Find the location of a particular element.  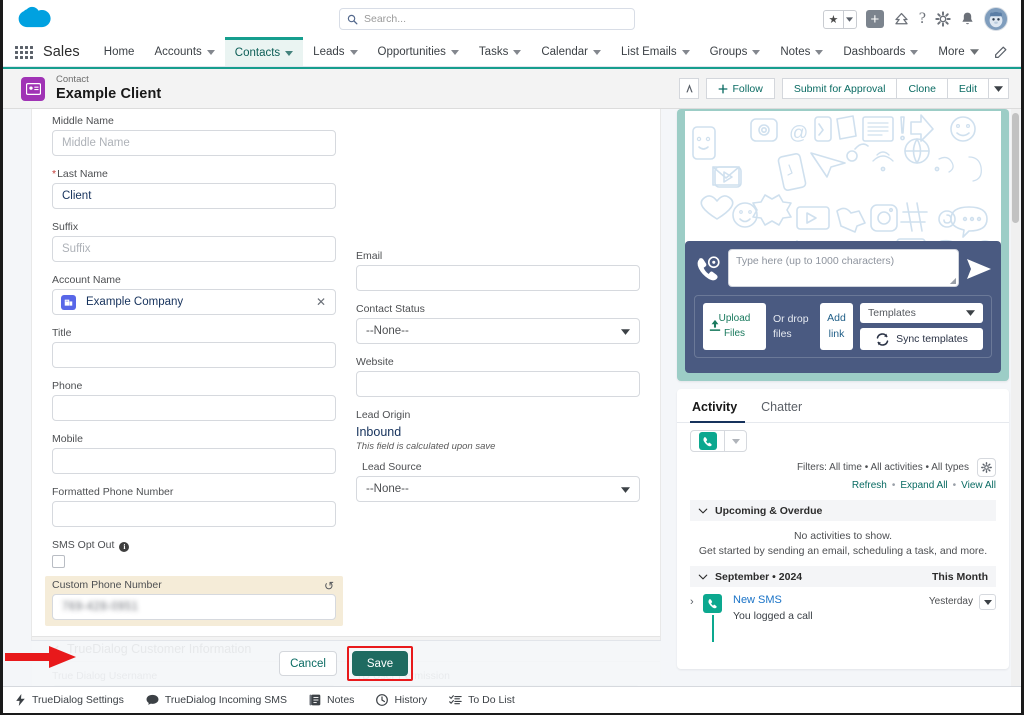

page-scrollbar-thumb is located at coordinates (1015, 168).